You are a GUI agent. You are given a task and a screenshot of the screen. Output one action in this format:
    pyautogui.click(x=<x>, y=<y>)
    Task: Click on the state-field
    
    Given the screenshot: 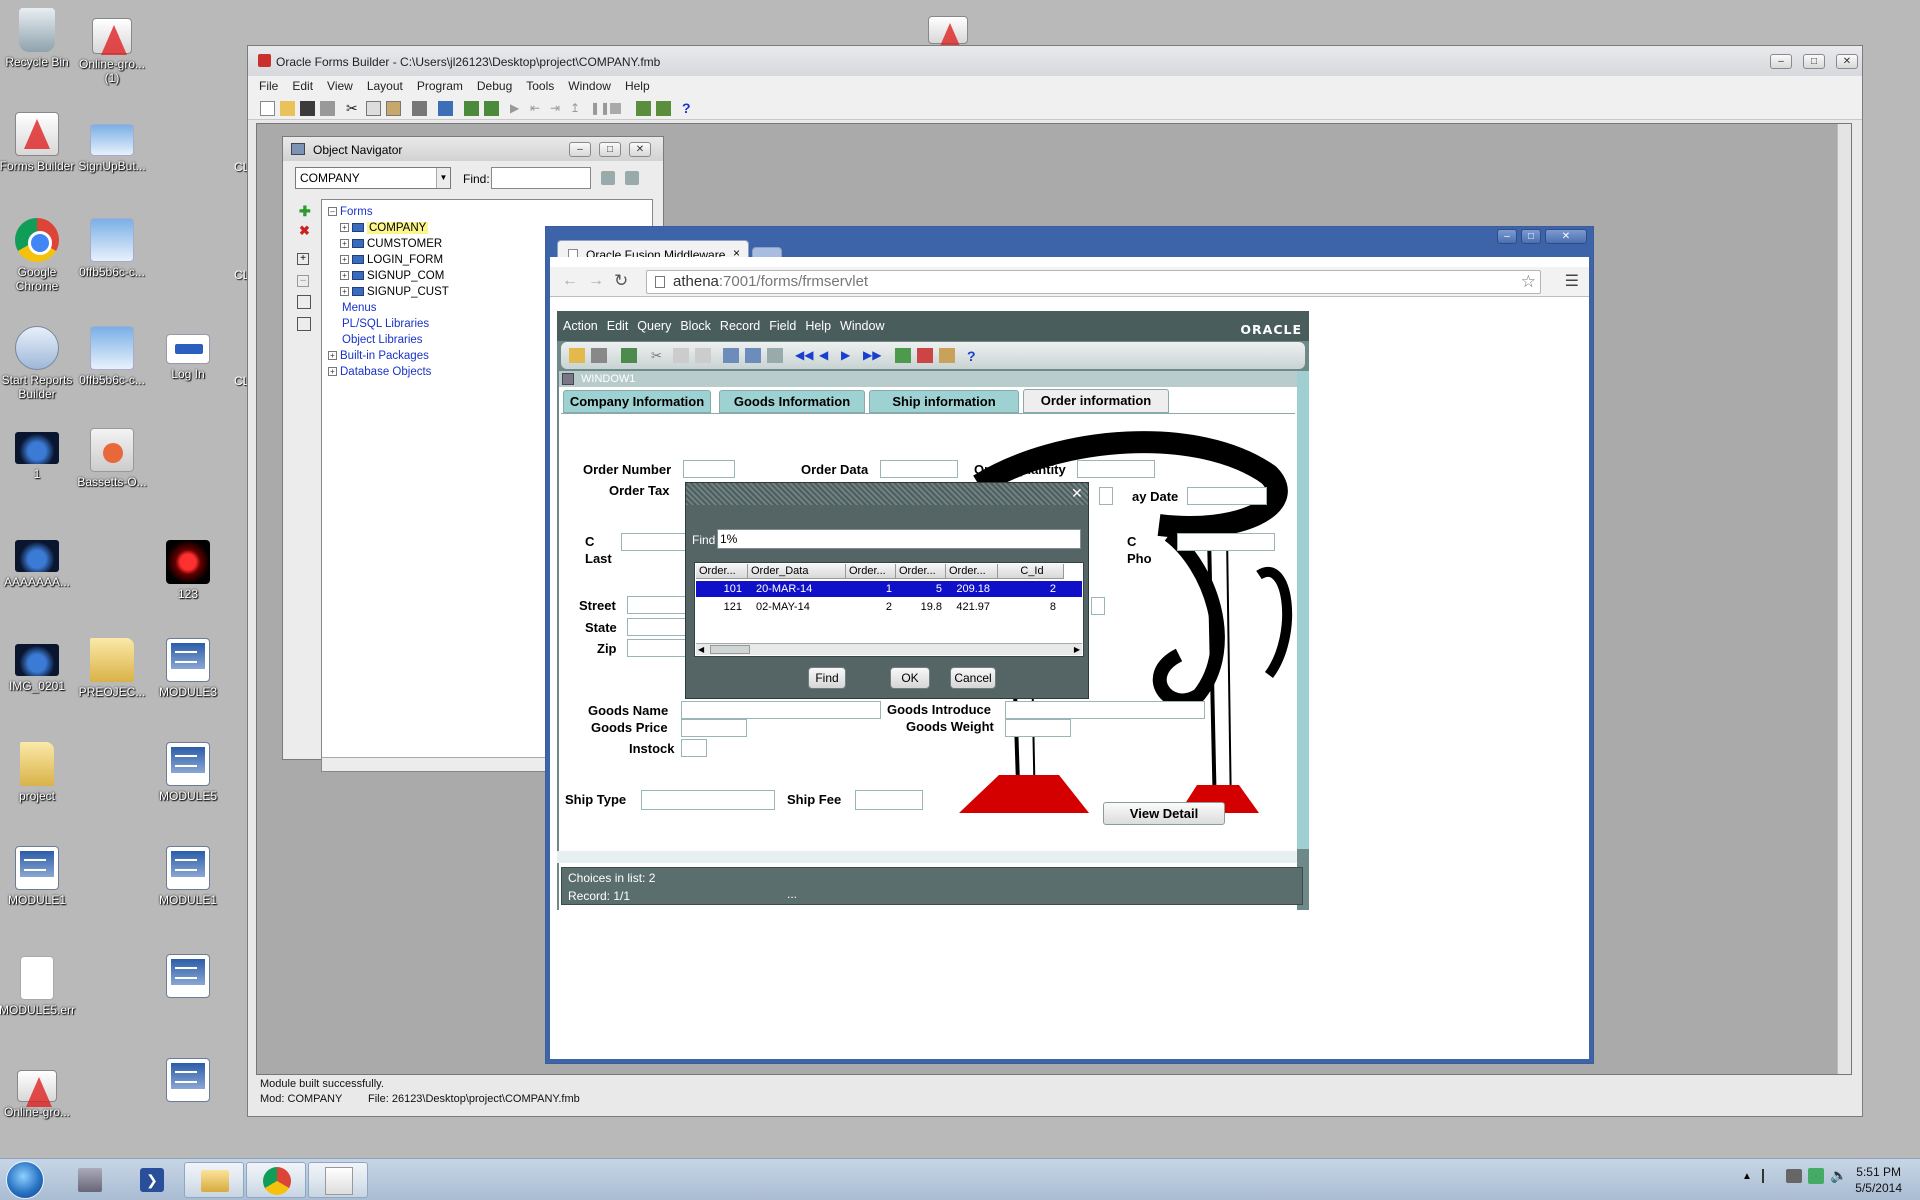 What is the action you would take?
    pyautogui.click(x=657, y=627)
    